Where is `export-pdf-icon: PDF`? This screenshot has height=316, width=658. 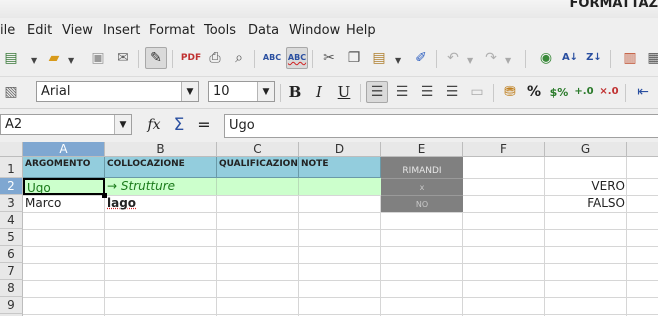
export-pdf-icon: PDF is located at coordinates (191, 58).